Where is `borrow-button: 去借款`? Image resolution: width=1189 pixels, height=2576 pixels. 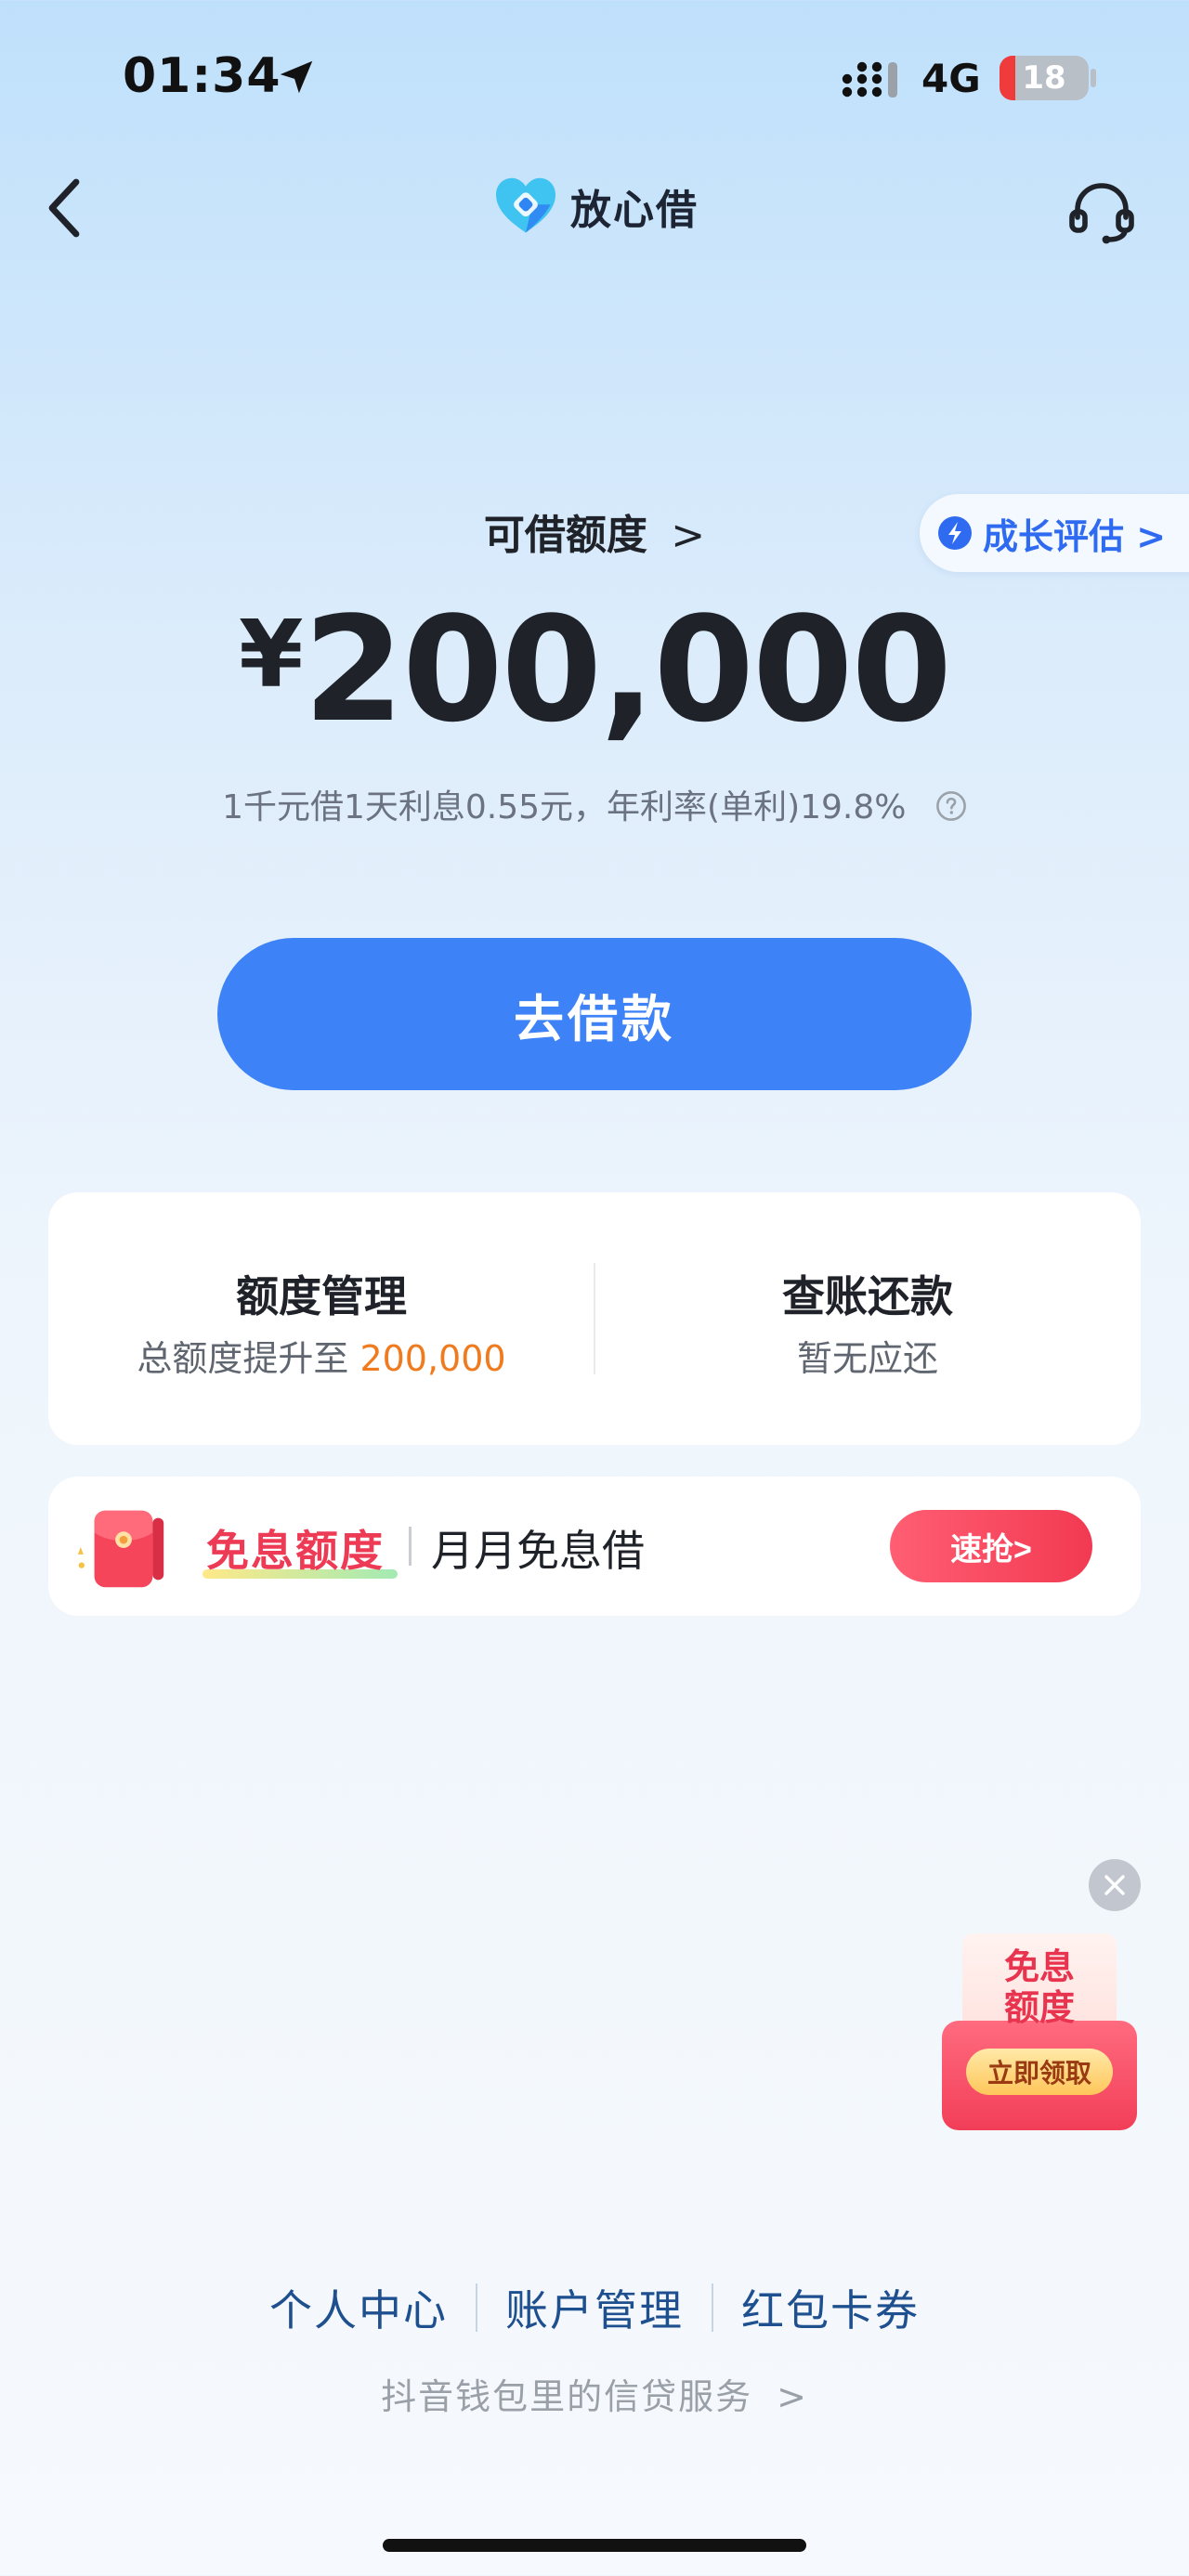
borrow-button: 去借款 is located at coordinates (594, 1014).